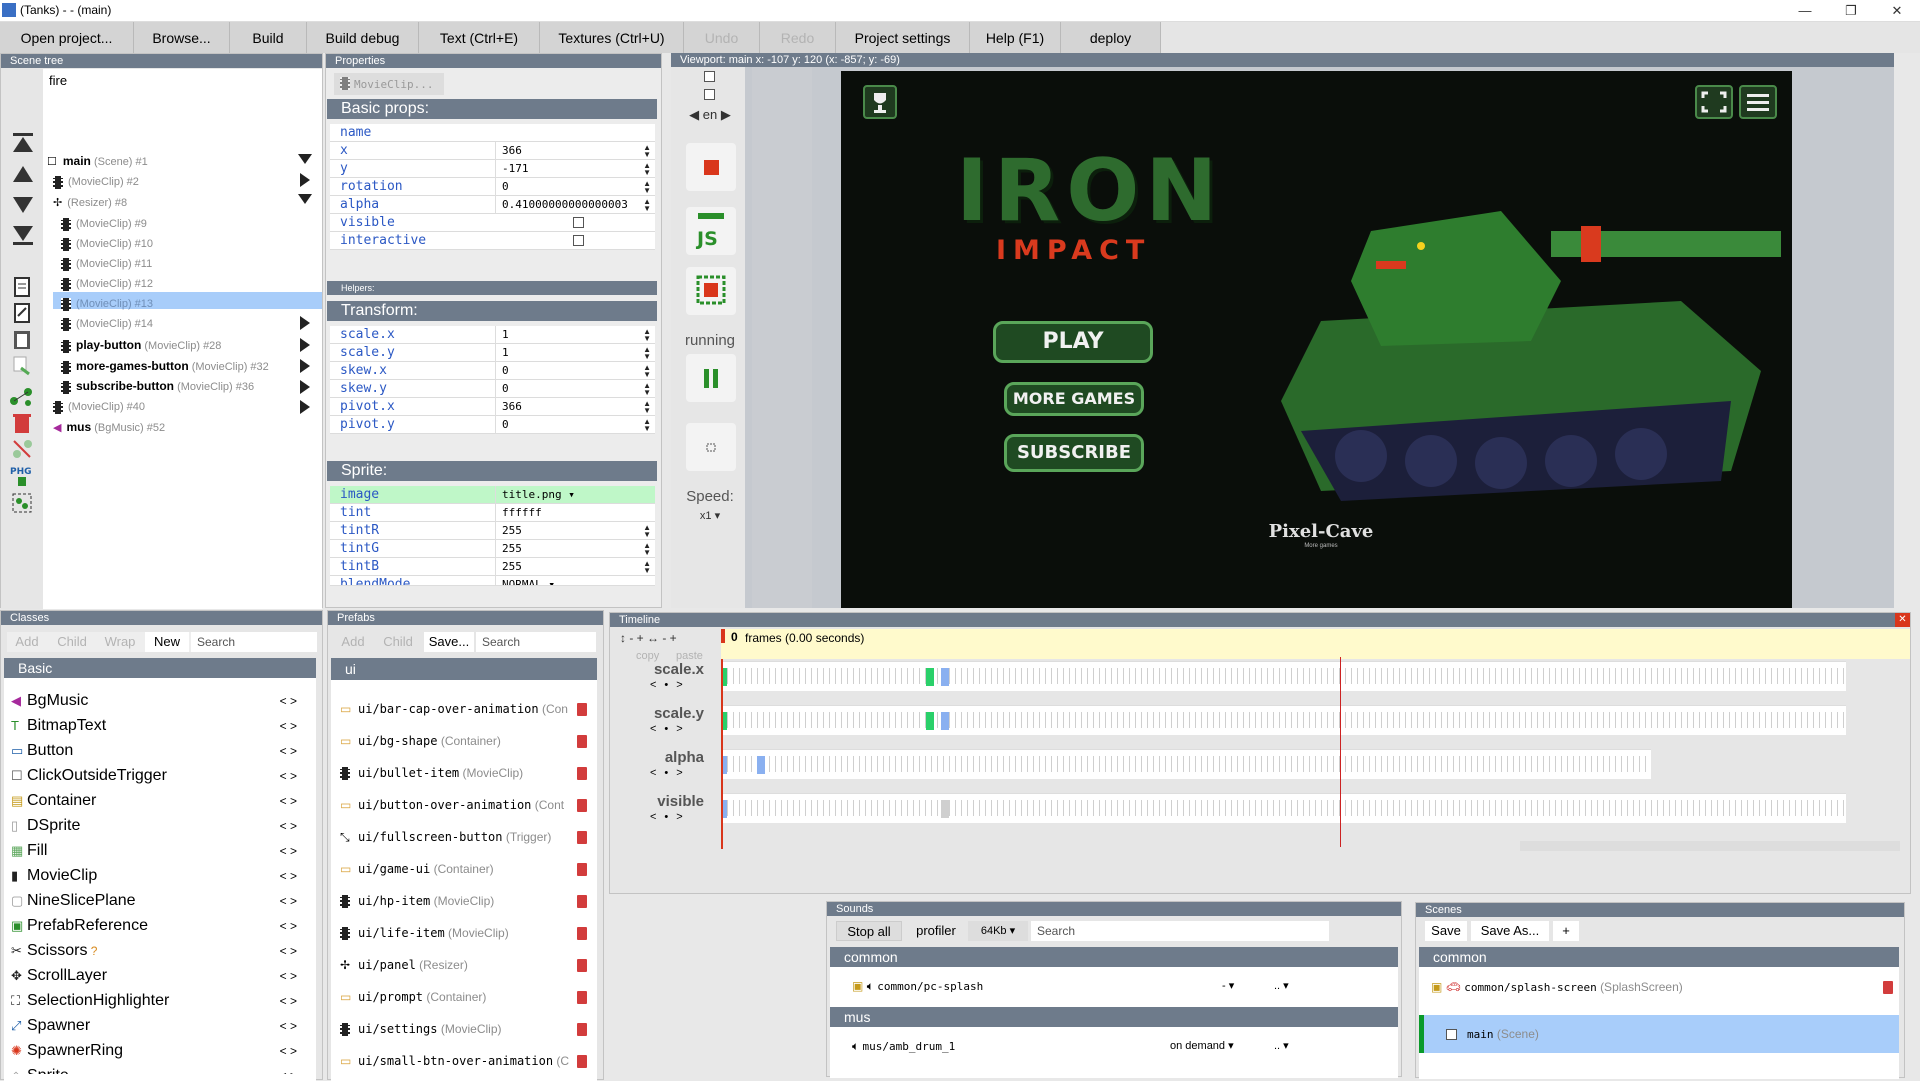  Describe the element at coordinates (305, 180) in the screenshot. I see `expand-icon` at that location.